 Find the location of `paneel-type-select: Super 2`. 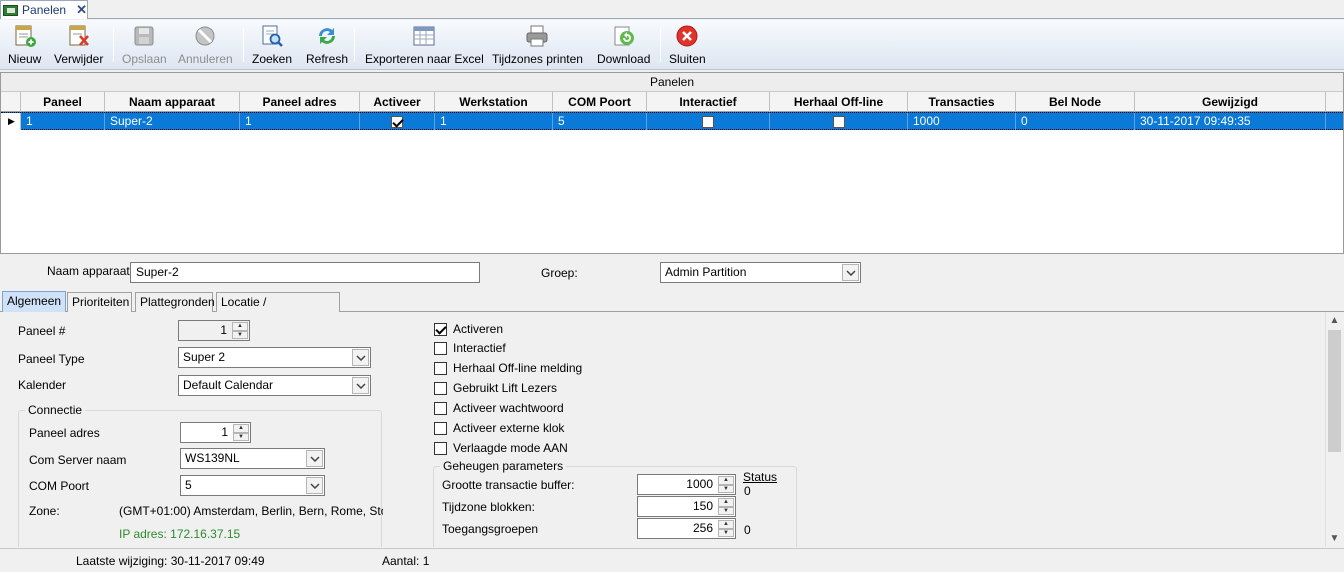

paneel-type-select: Super 2 is located at coordinates (274, 357).